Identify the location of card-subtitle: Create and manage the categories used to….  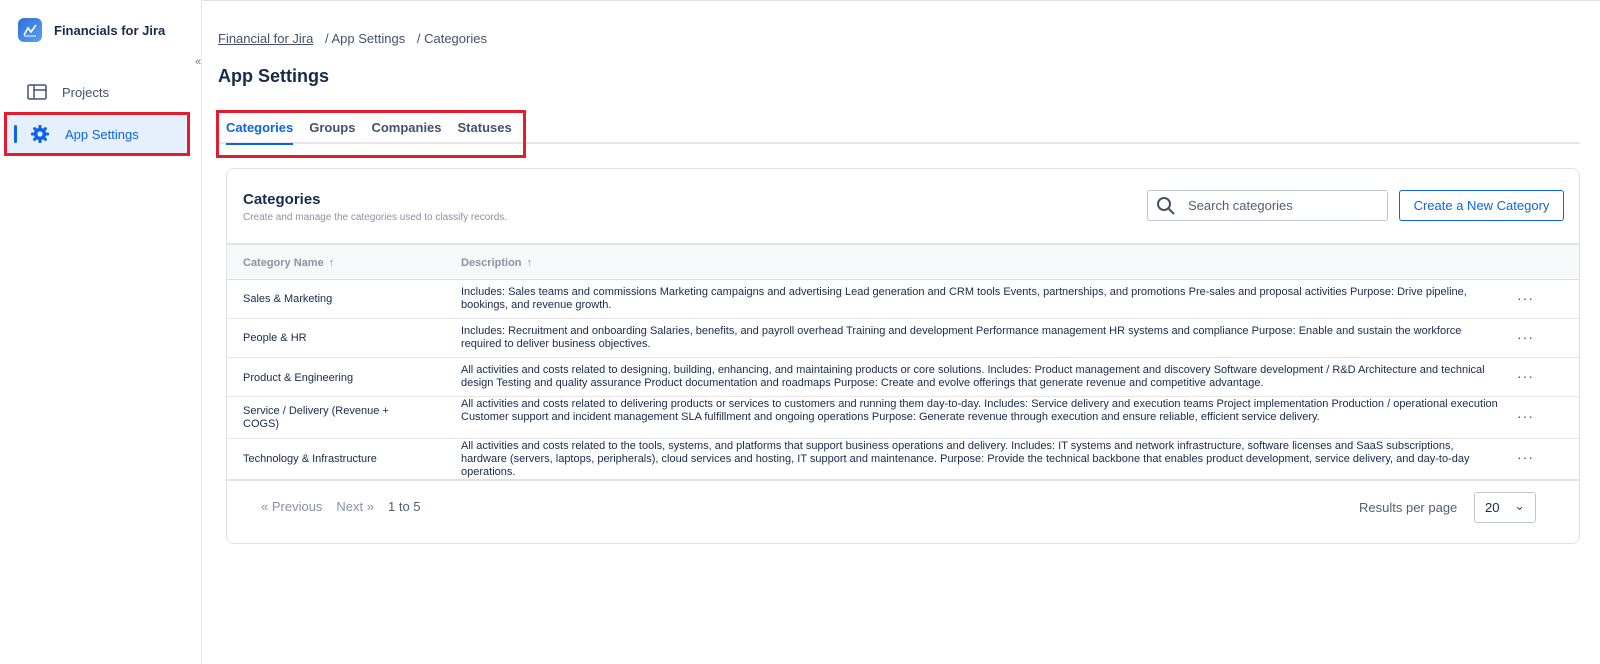
(375, 217).